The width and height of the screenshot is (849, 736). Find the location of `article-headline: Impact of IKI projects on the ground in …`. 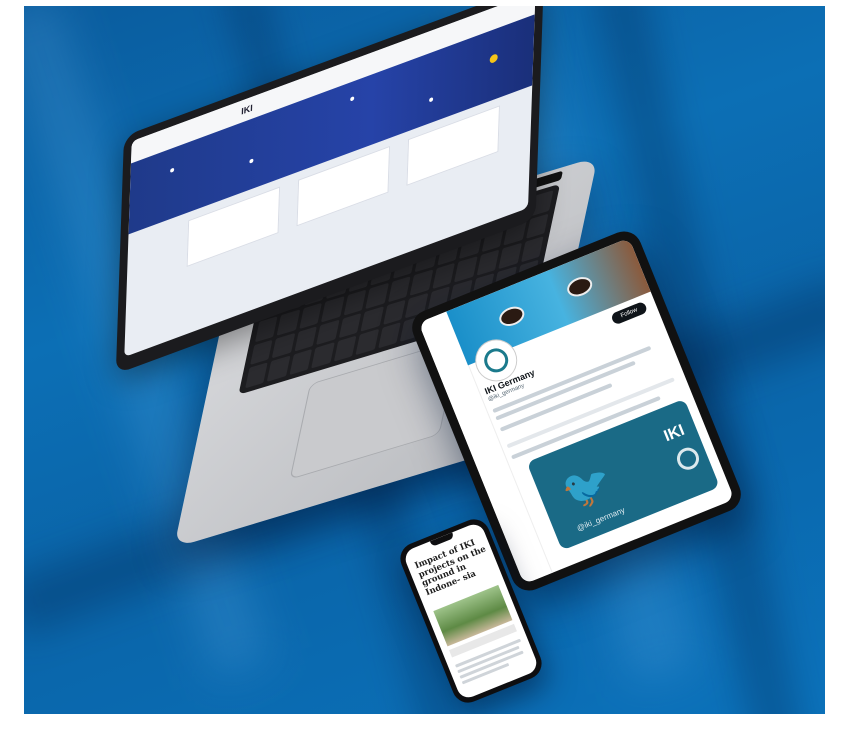

article-headline: Impact of IKI projects on the ground in … is located at coordinates (450, 567).